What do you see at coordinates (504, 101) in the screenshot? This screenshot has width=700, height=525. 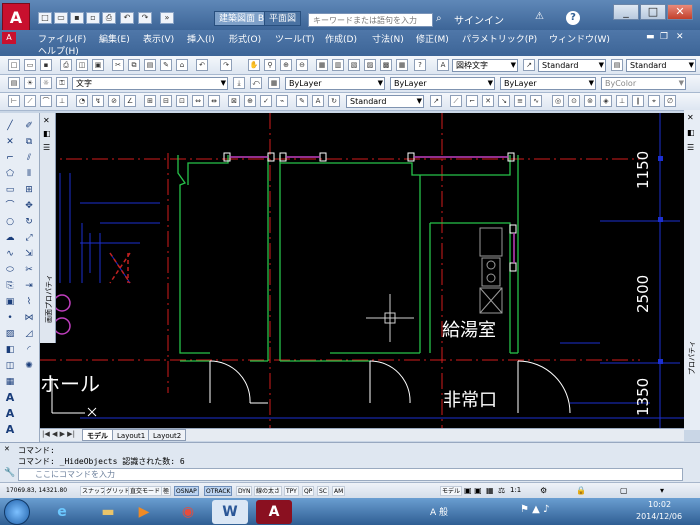 I see `ray-icon: ↘` at bounding box center [504, 101].